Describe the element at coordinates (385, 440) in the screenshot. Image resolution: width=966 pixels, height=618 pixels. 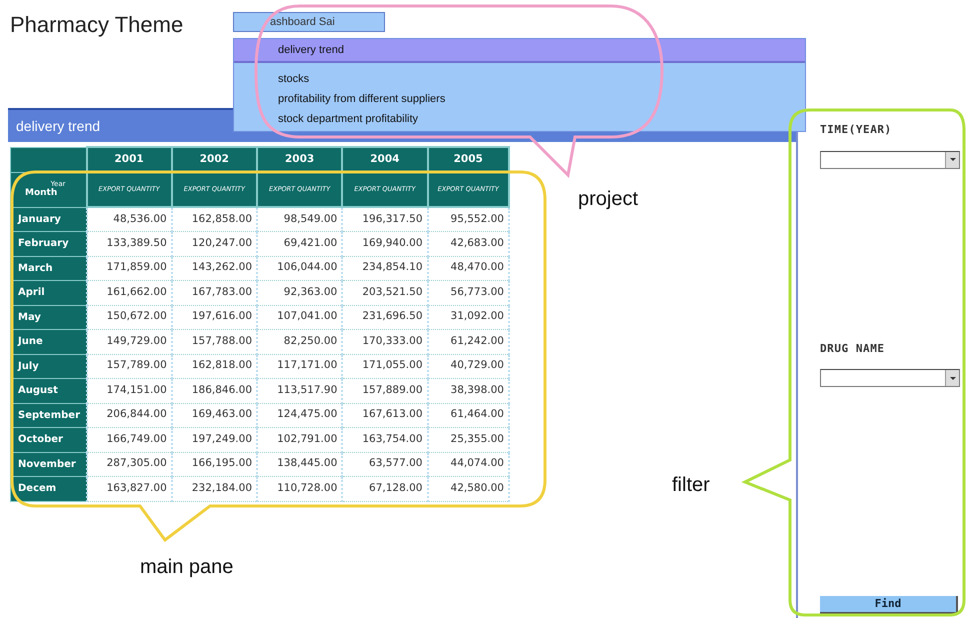
I see `table-cell: 163,754.00` at that location.